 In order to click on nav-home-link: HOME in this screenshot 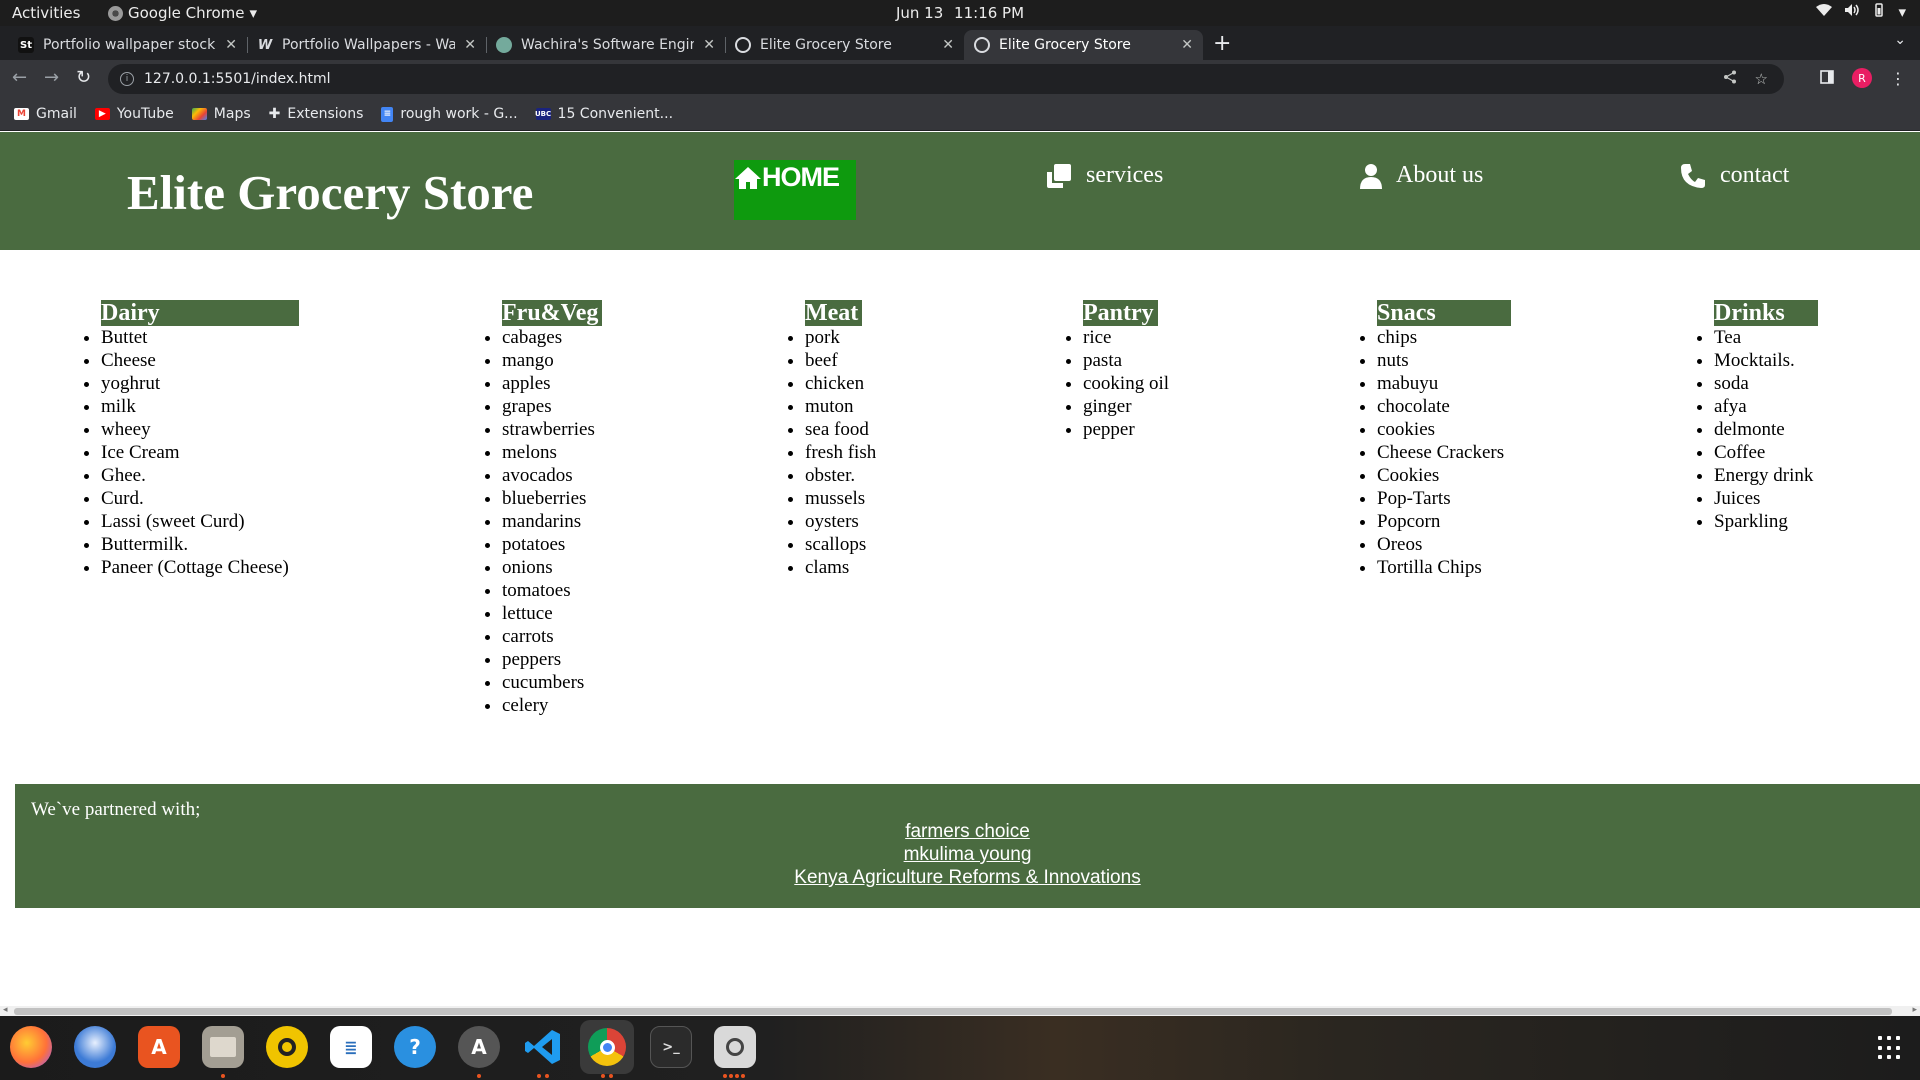, I will do `click(795, 190)`.